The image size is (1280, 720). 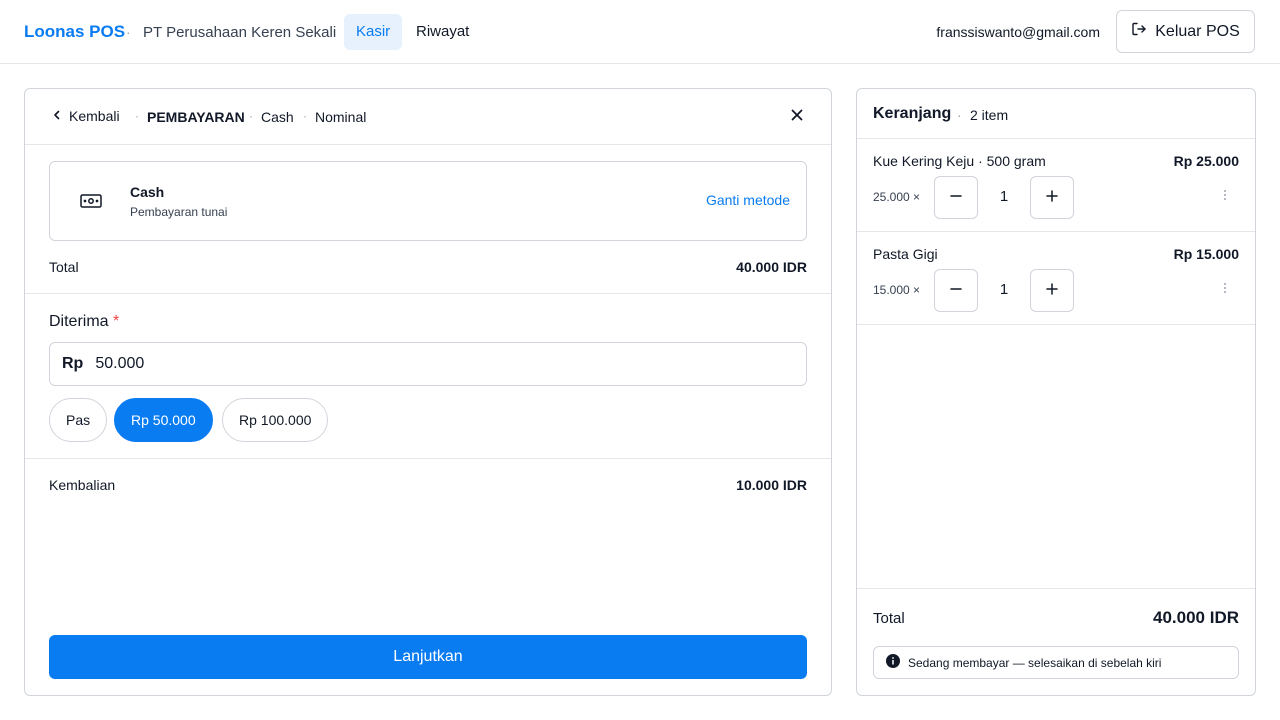 I want to click on logout-icon, so click(x=1139, y=31).